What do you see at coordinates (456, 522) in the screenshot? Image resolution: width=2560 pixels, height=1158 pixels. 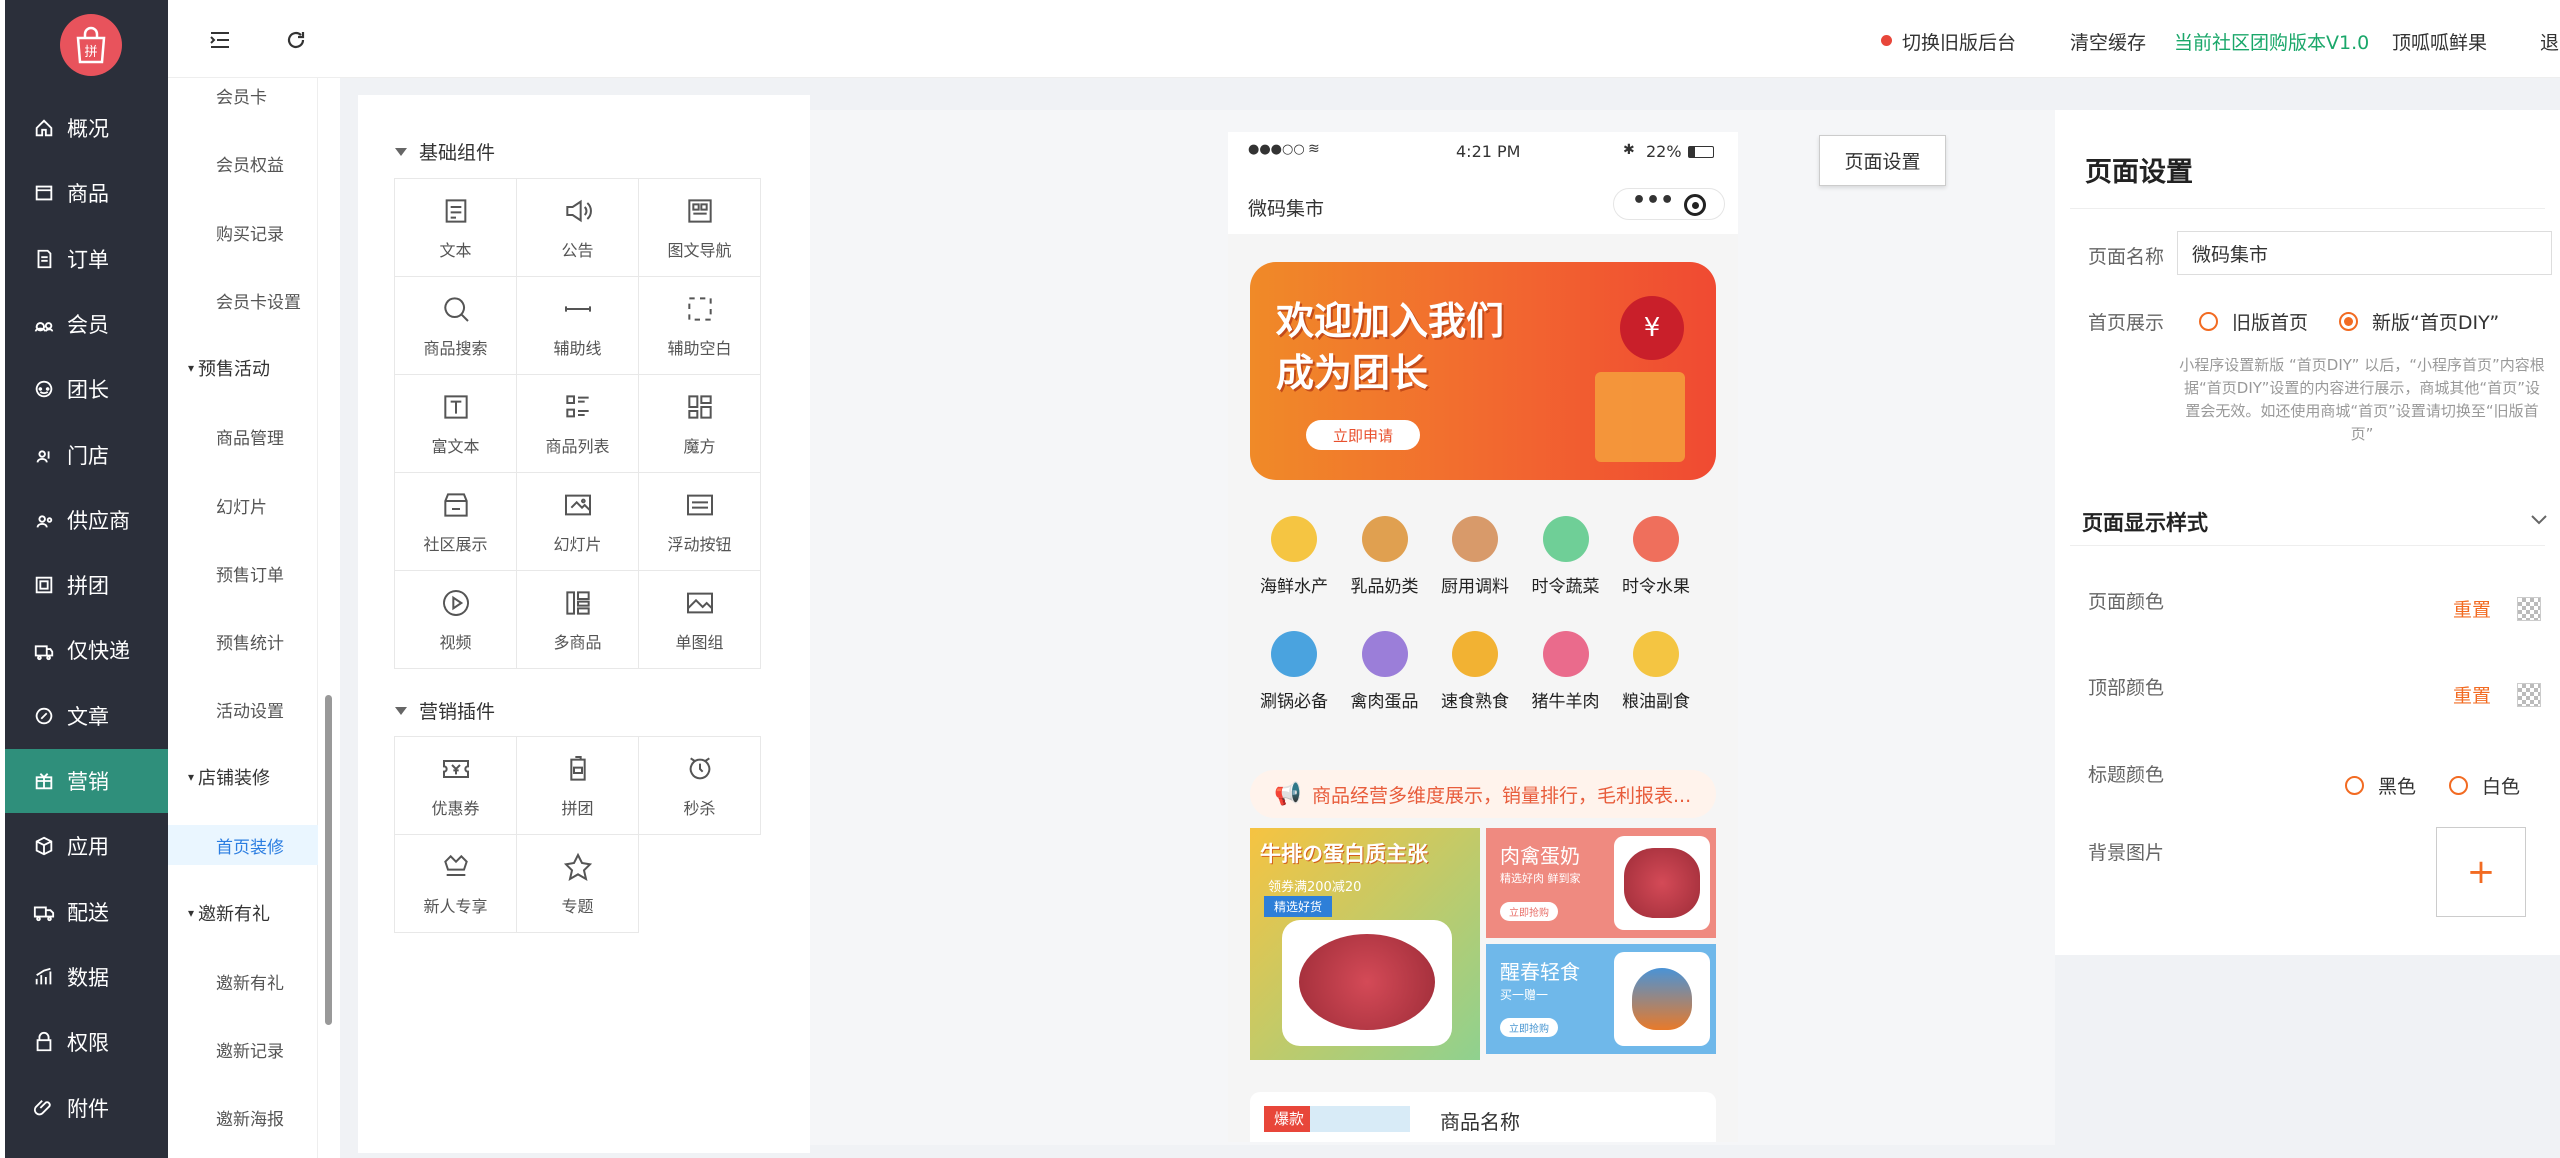 I see `component-community: 社区展示` at bounding box center [456, 522].